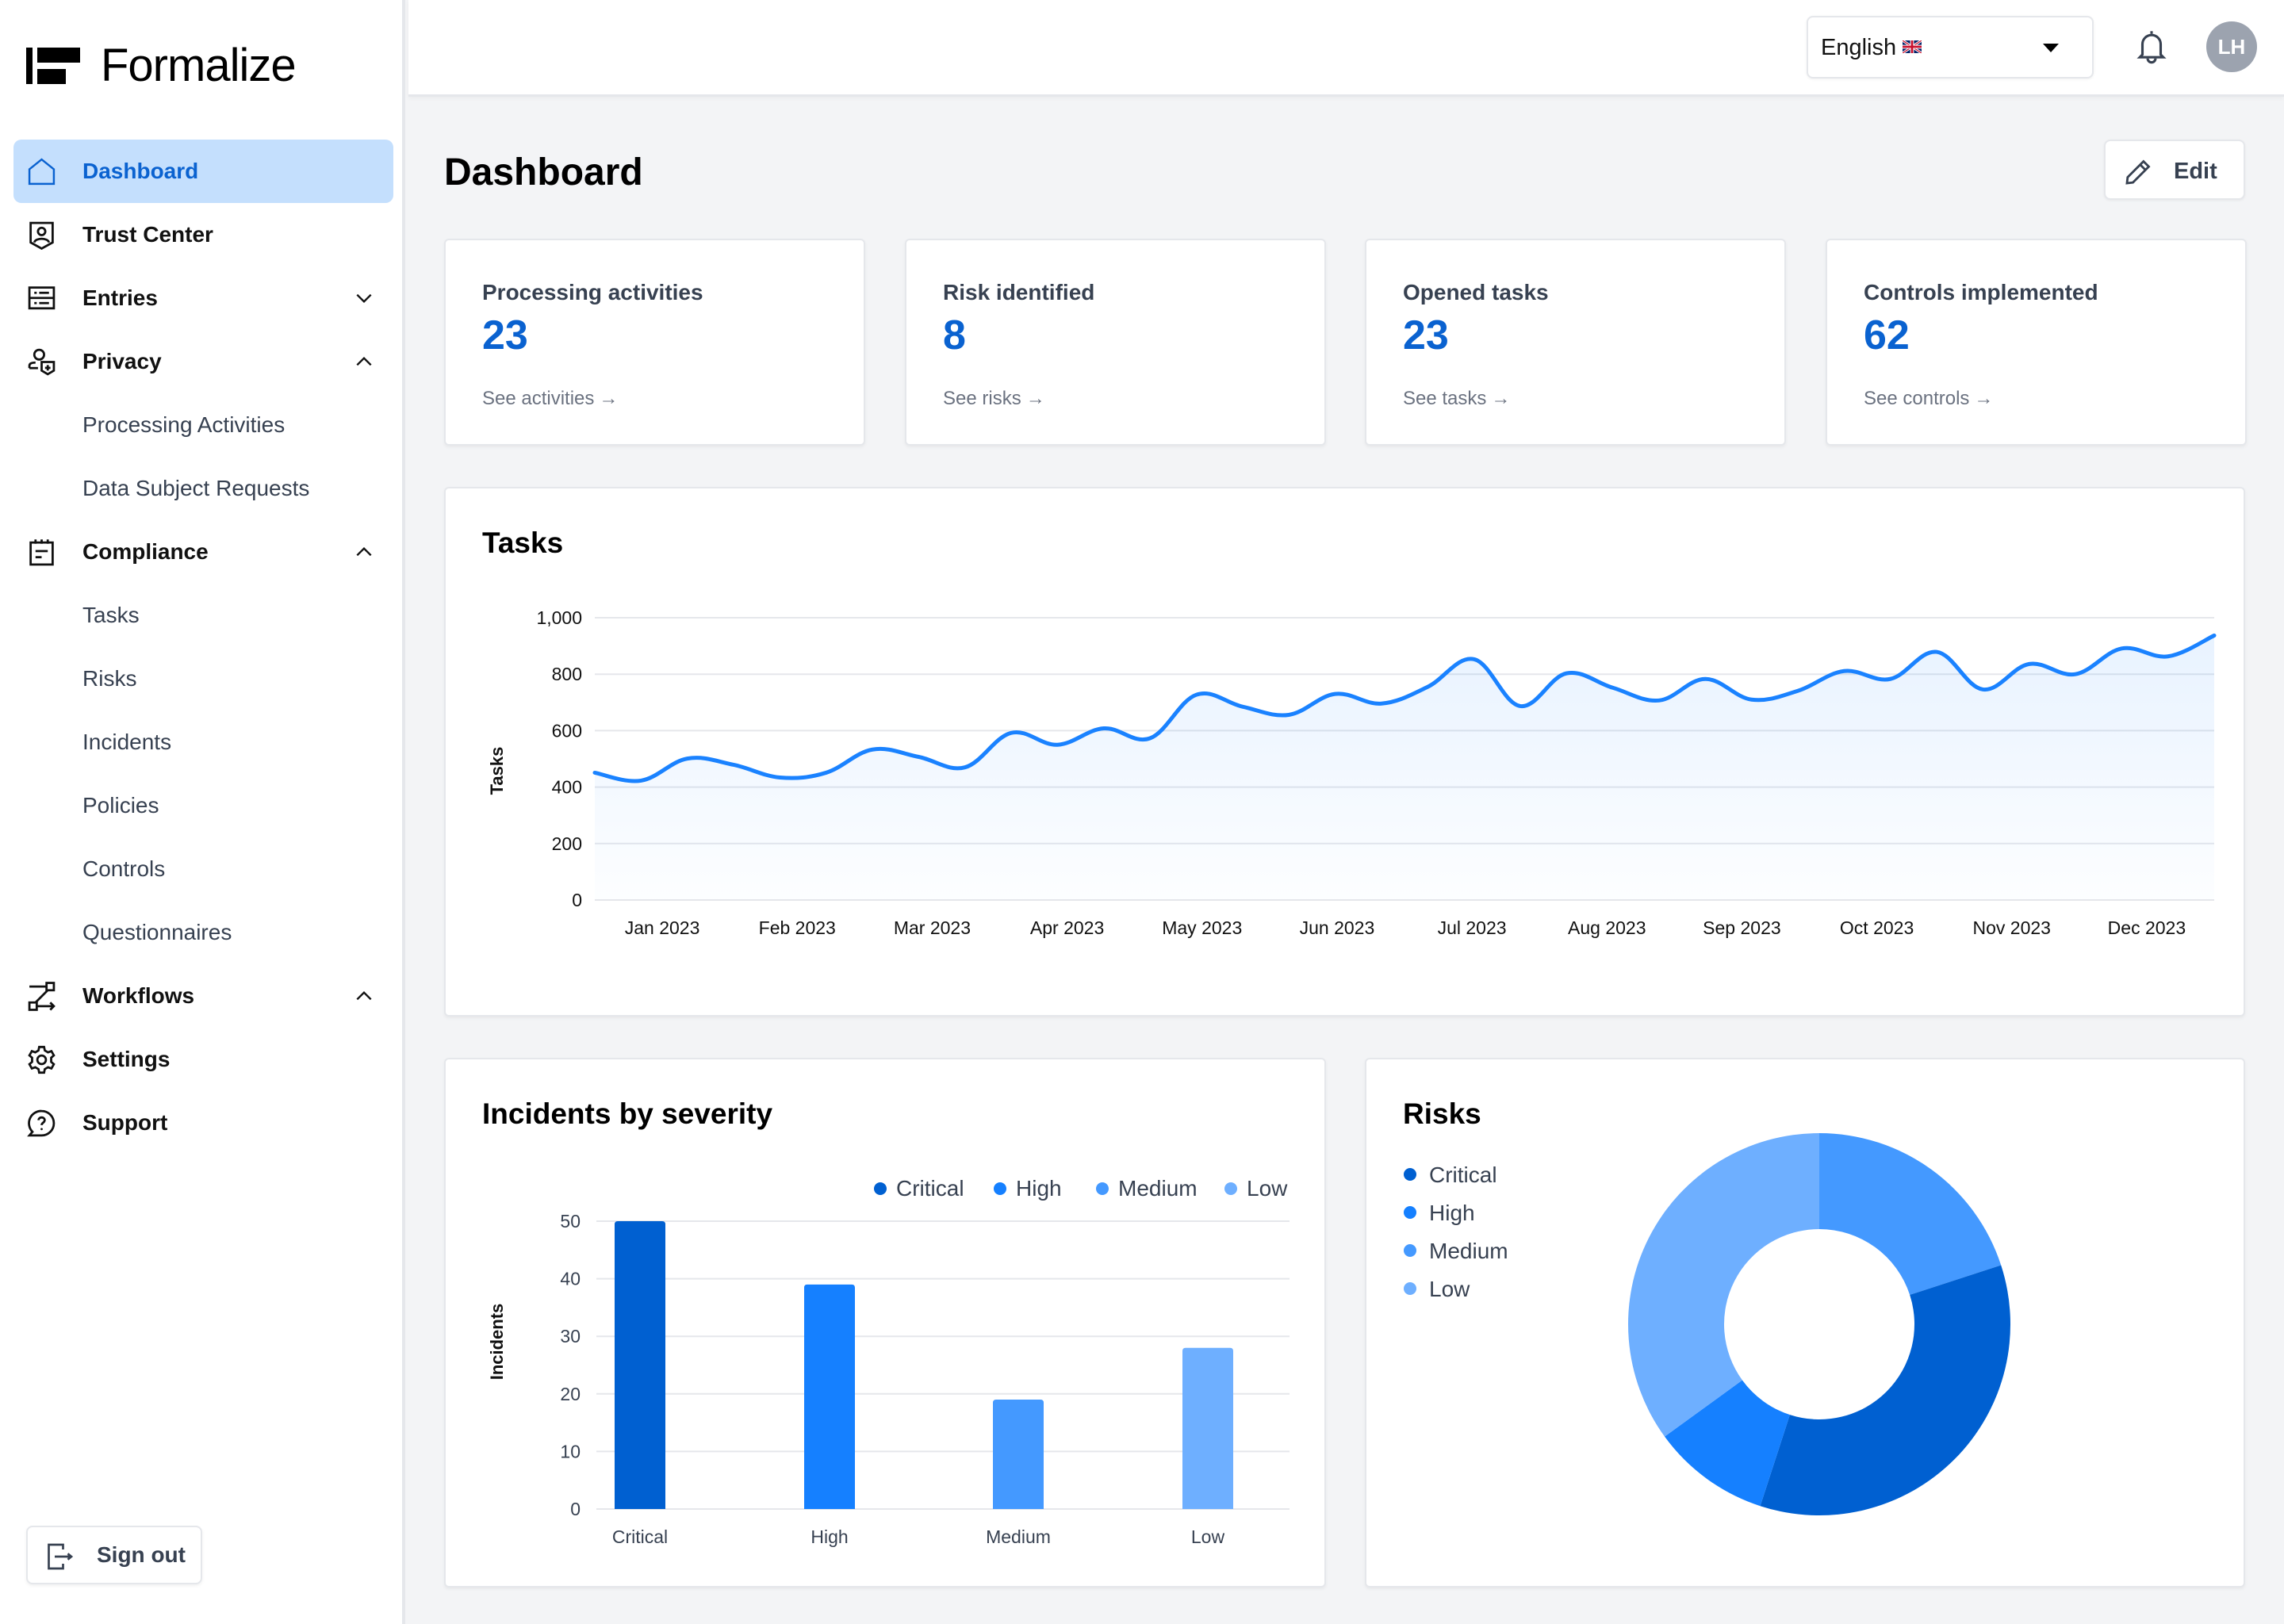 The width and height of the screenshot is (2284, 1624). I want to click on sign-out-label: Sign out, so click(141, 1554).